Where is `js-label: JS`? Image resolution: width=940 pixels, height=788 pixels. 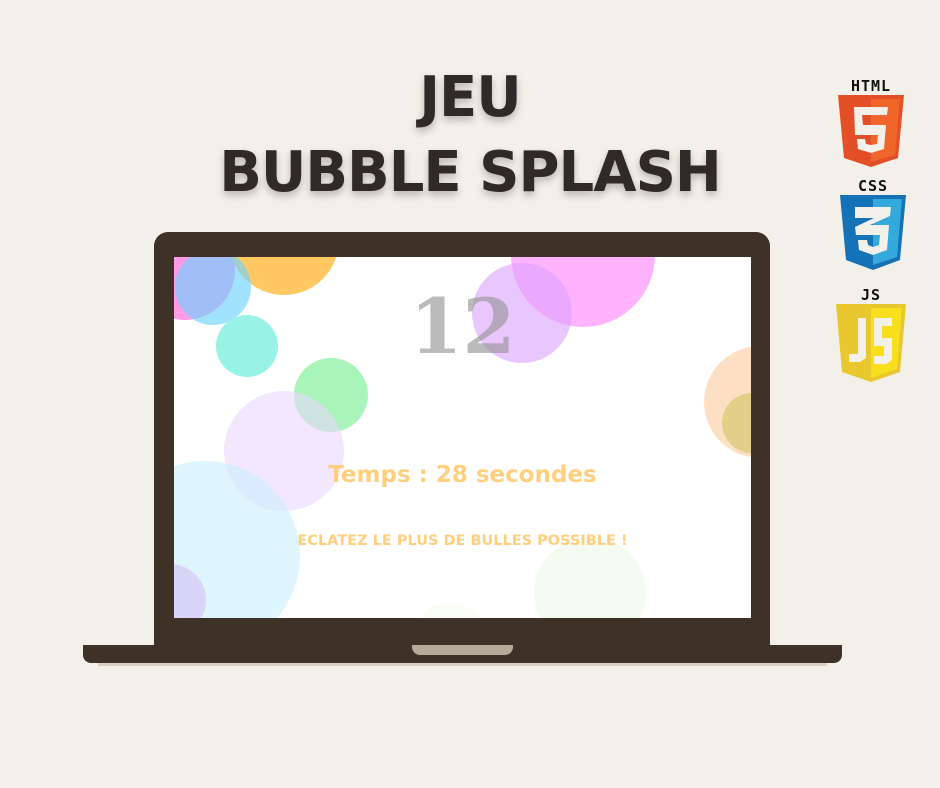
js-label: JS is located at coordinates (871, 295).